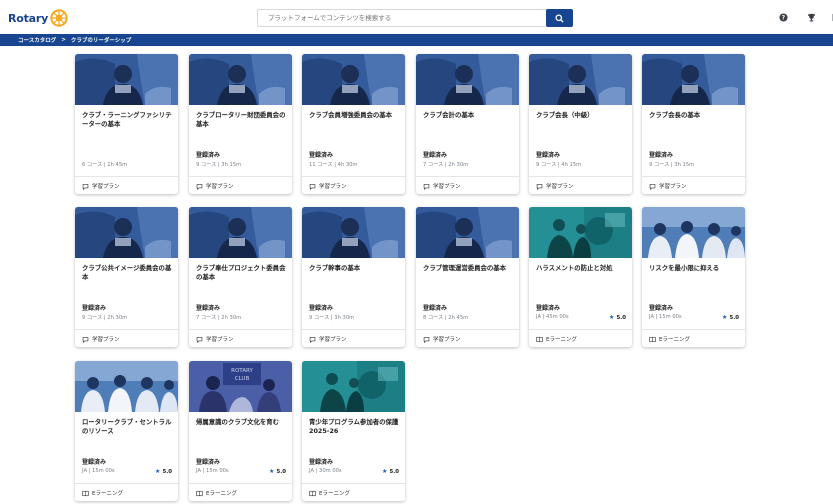  I want to click on logo-text: Rotary, so click(28, 18).